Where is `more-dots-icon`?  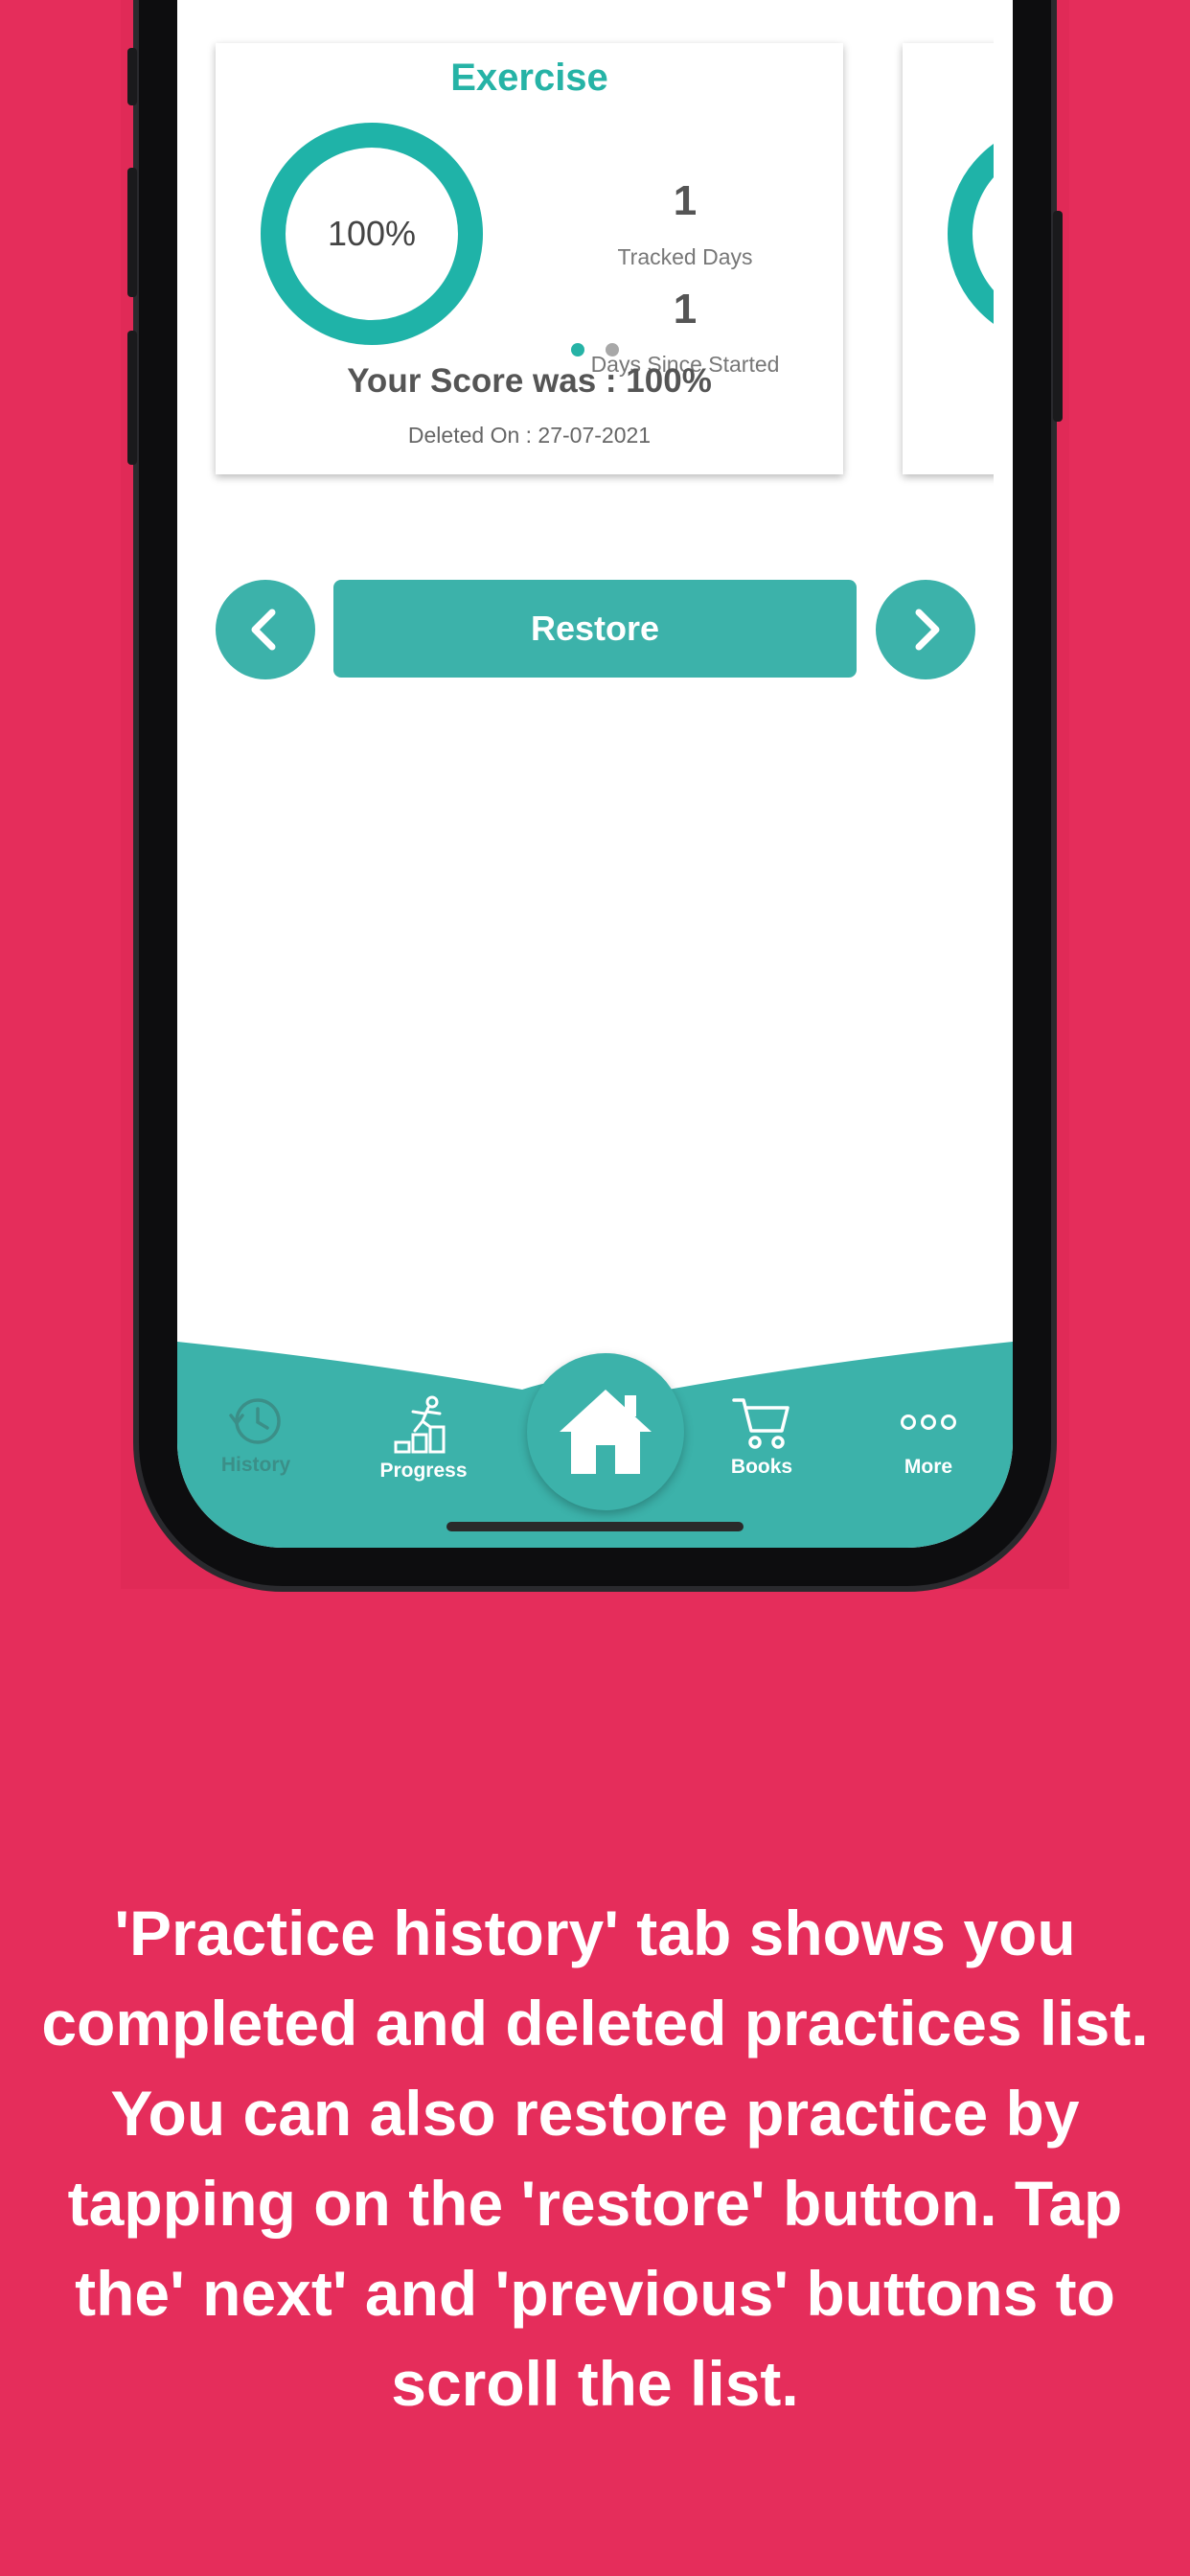 more-dots-icon is located at coordinates (929, 1422).